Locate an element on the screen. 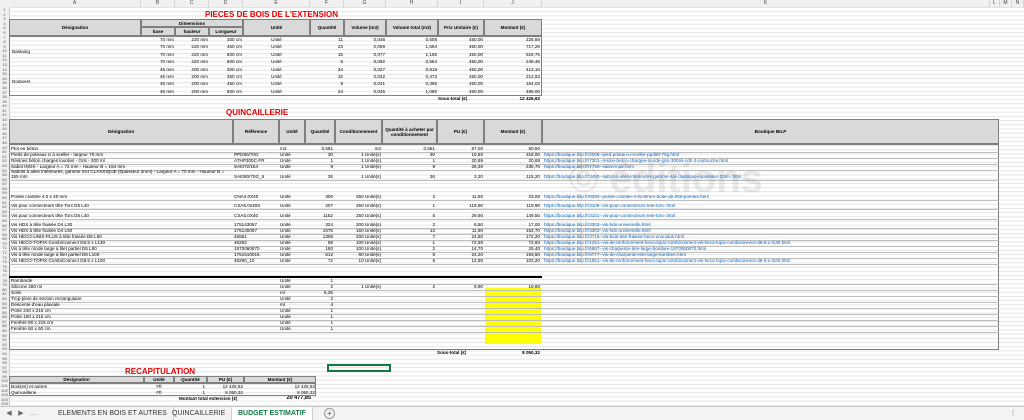 The image size is (1024, 420). column-header: G is located at coordinates (365, 3).